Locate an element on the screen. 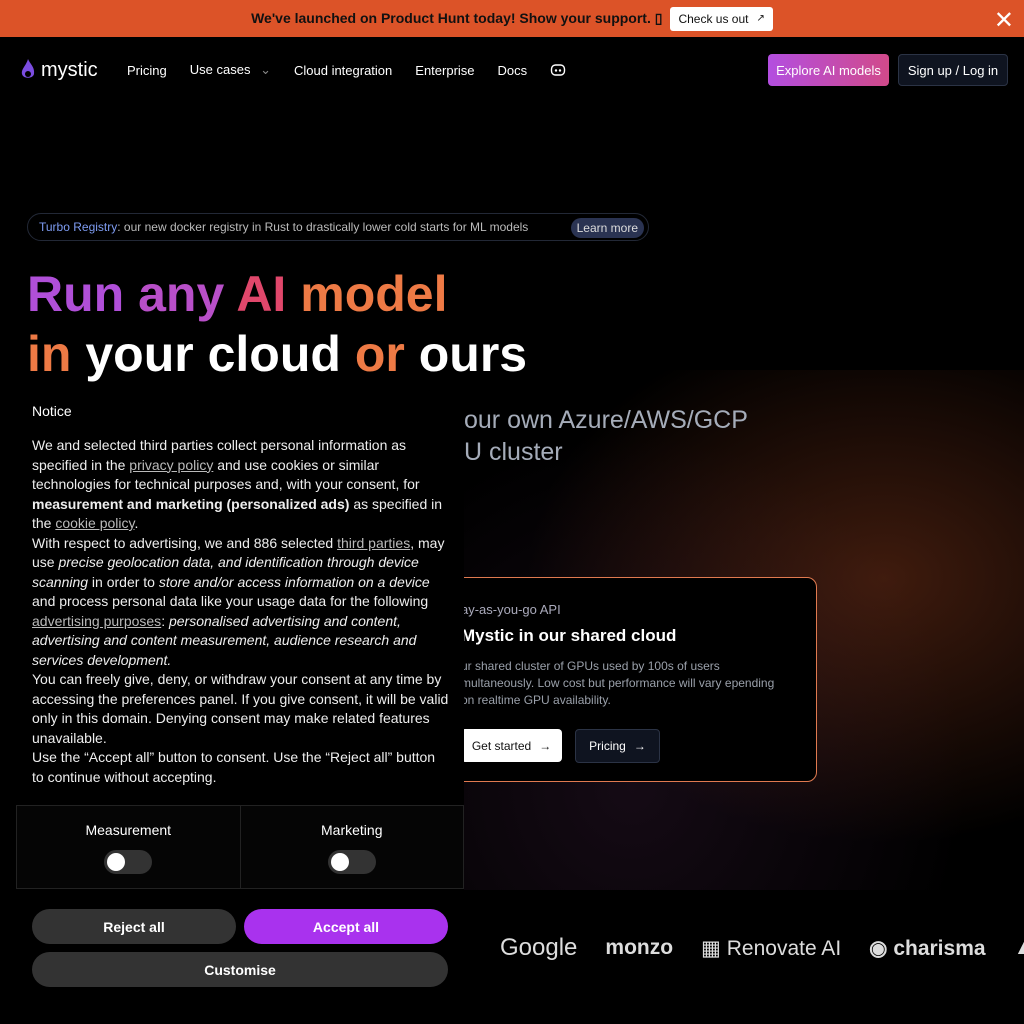  charisma-logo: ◉ charisma is located at coordinates (927, 948).